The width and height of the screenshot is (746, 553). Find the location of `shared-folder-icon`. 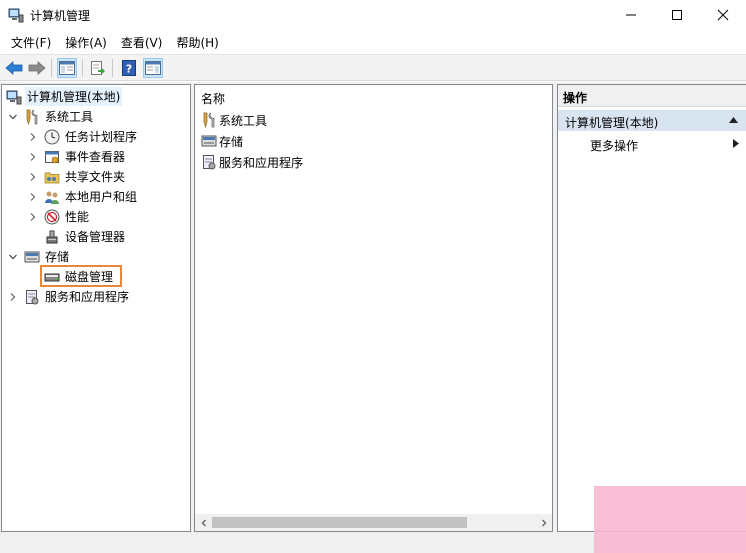

shared-folder-icon is located at coordinates (52, 177).